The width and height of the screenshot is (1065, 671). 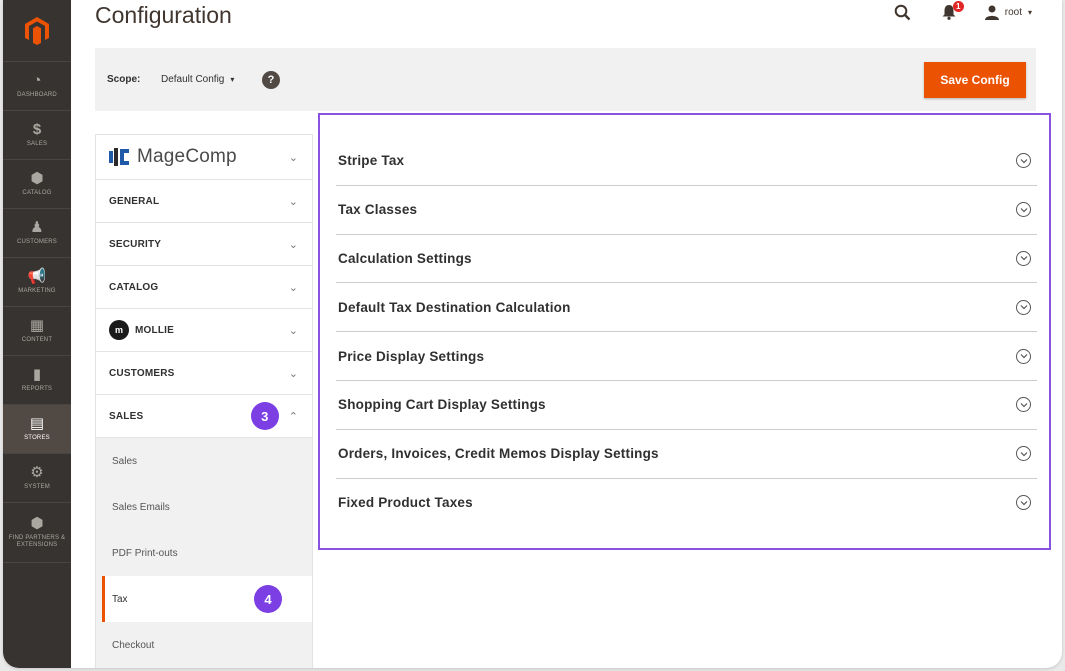 I want to click on nav-item-stores: ▤ STORES, so click(x=37, y=429).